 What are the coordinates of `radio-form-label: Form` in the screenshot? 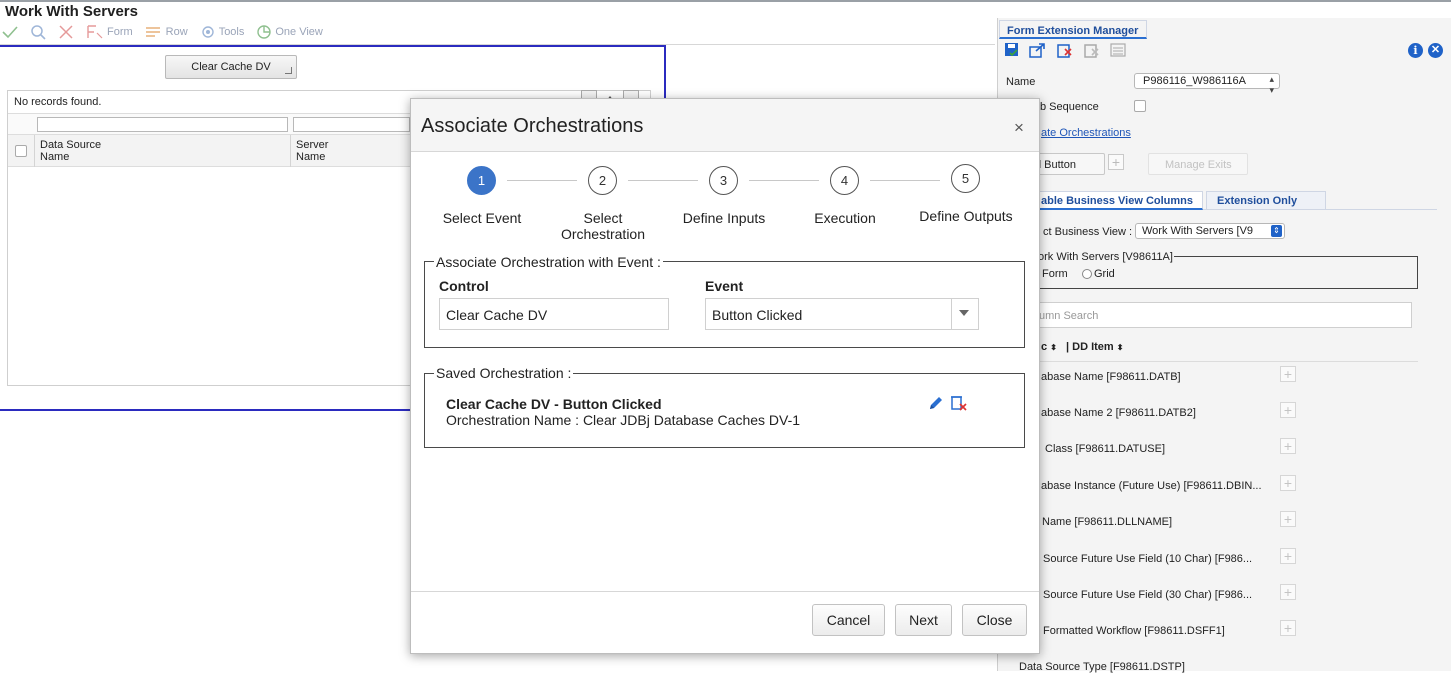 It's located at (1055, 274).